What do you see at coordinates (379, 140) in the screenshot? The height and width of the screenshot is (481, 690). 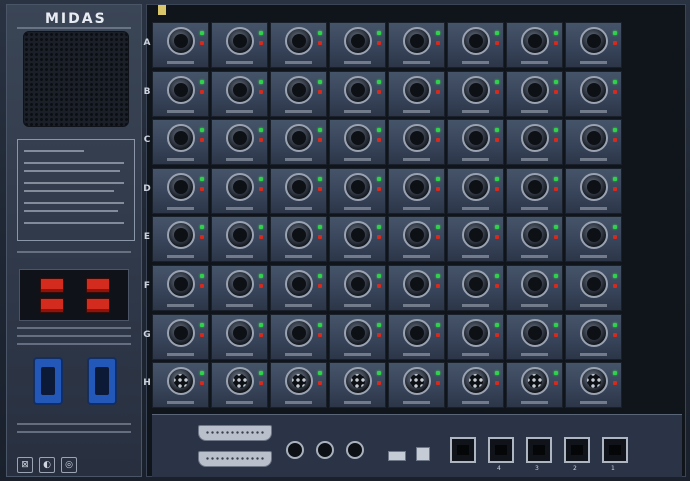 I see `status-led-red` at bounding box center [379, 140].